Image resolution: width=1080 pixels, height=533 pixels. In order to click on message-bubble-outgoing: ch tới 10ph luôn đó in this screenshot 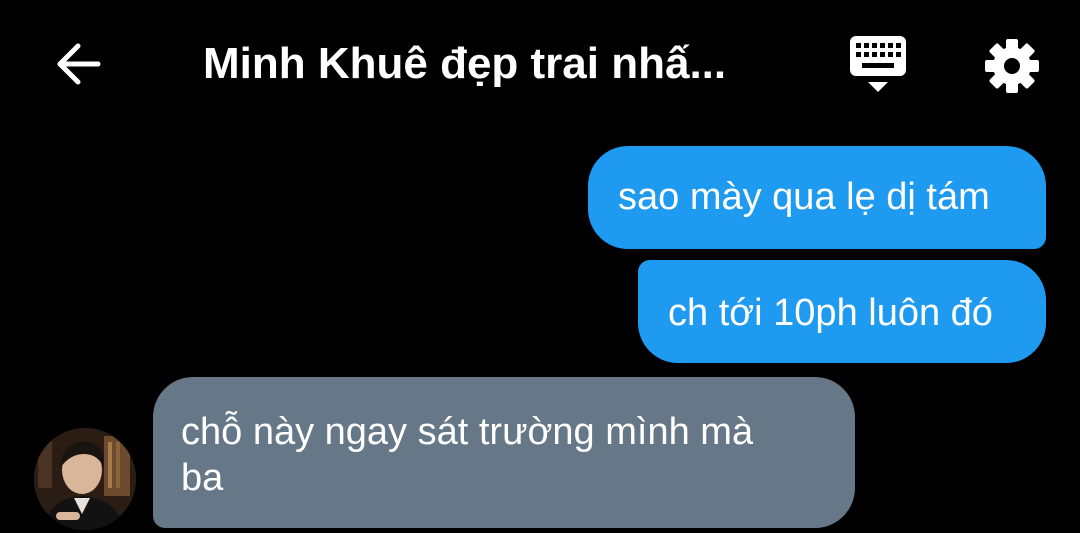, I will do `click(842, 311)`.